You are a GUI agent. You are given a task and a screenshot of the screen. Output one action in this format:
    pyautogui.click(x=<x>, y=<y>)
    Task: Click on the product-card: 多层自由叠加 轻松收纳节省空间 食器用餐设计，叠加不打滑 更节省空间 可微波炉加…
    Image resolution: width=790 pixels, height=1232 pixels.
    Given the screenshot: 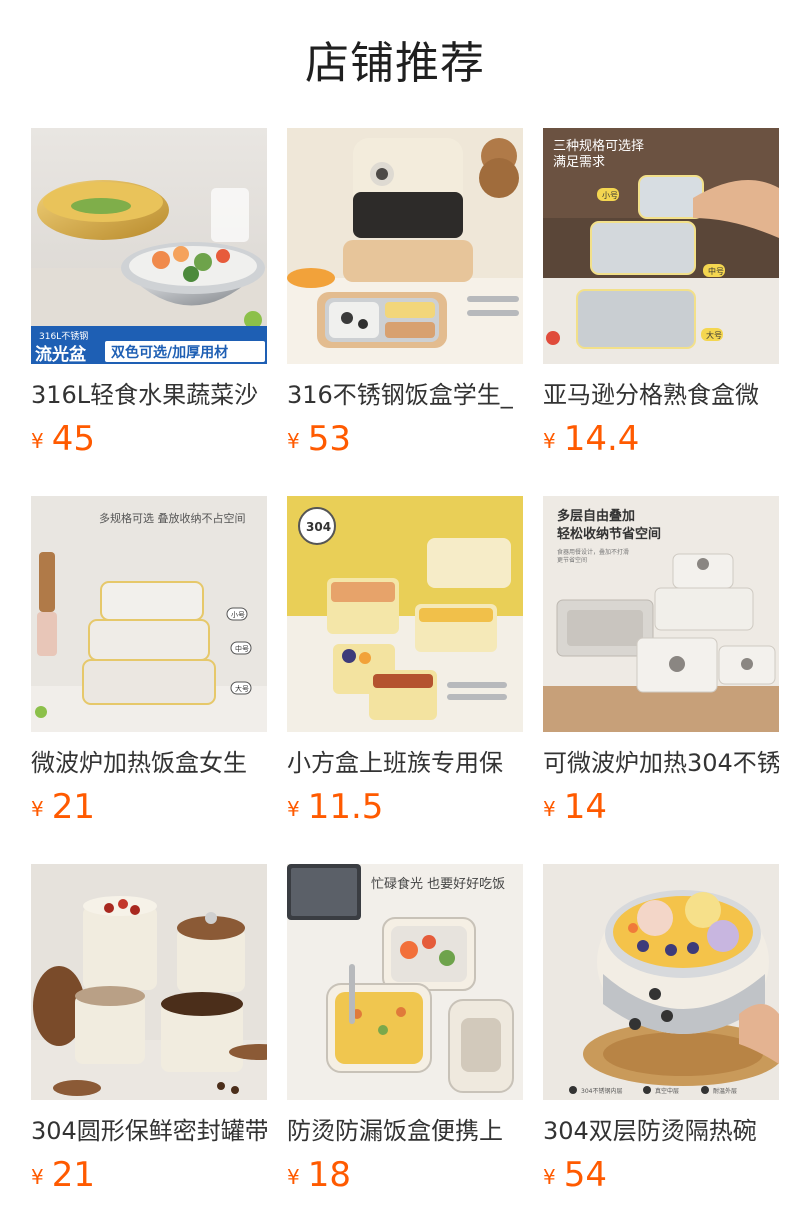 What is the action you would take?
    pyautogui.click(x=661, y=680)
    